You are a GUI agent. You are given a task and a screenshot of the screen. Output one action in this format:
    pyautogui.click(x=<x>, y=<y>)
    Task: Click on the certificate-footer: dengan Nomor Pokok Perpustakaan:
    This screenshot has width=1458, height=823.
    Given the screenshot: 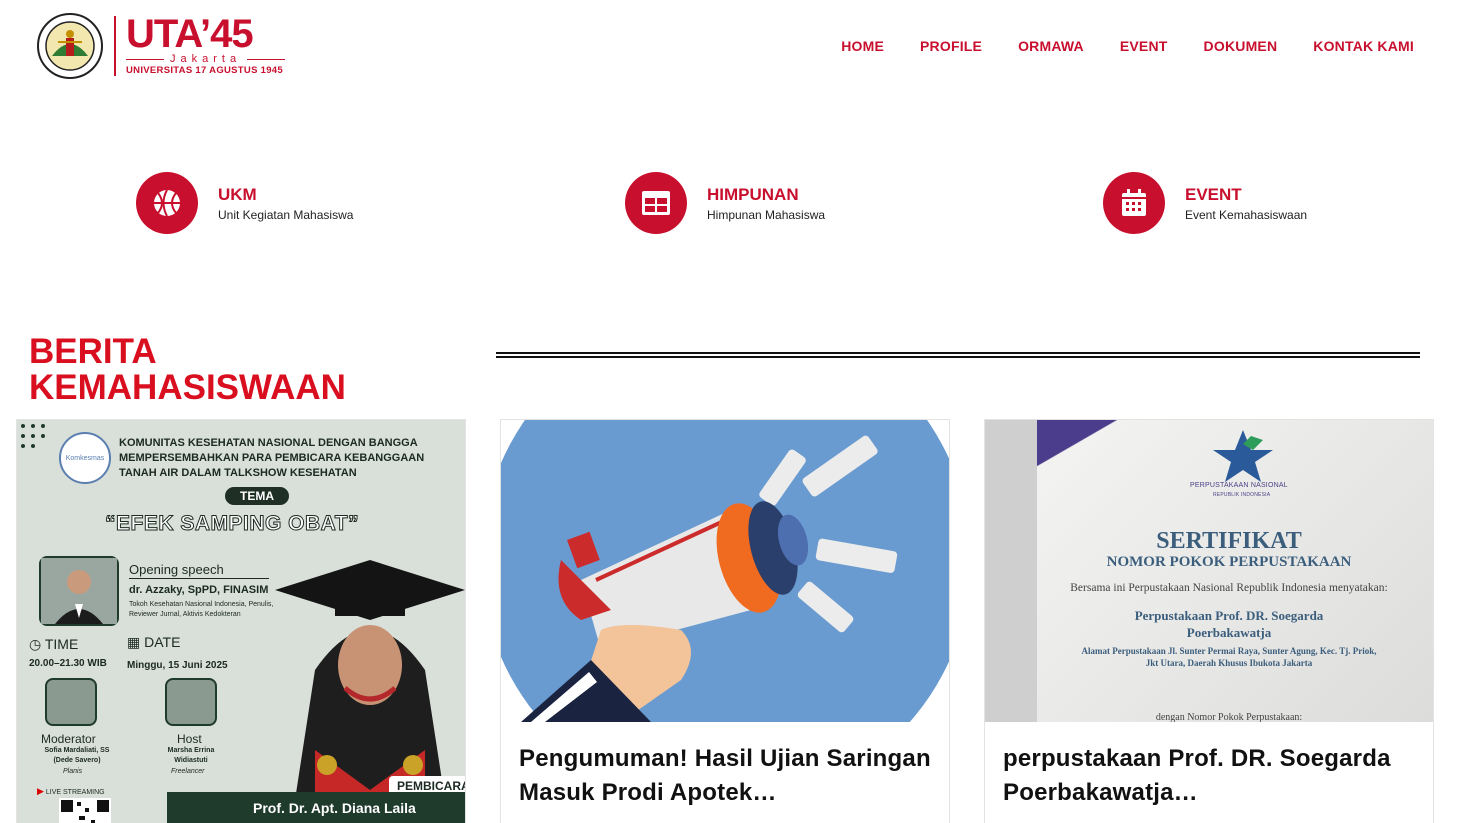 What is the action you would take?
    pyautogui.click(x=1229, y=717)
    